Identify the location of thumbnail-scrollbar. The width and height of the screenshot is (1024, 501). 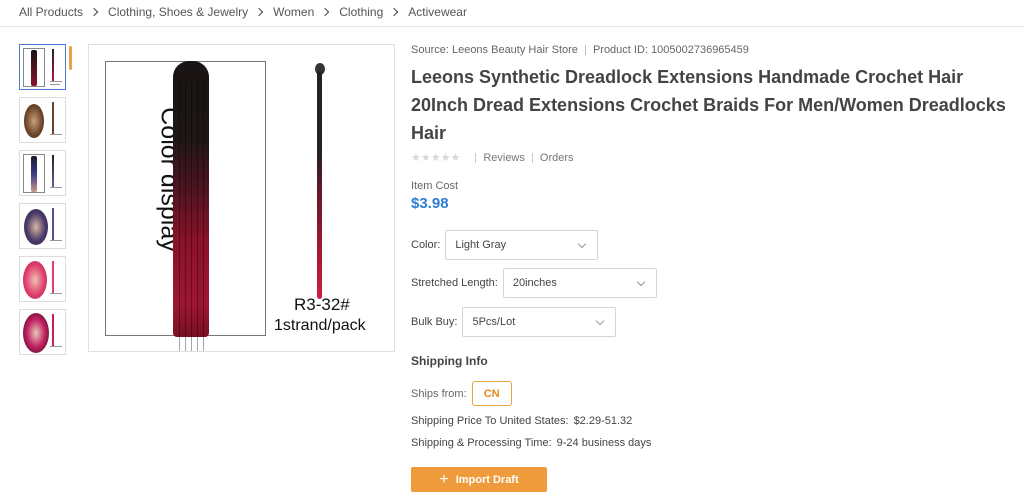
(70, 58).